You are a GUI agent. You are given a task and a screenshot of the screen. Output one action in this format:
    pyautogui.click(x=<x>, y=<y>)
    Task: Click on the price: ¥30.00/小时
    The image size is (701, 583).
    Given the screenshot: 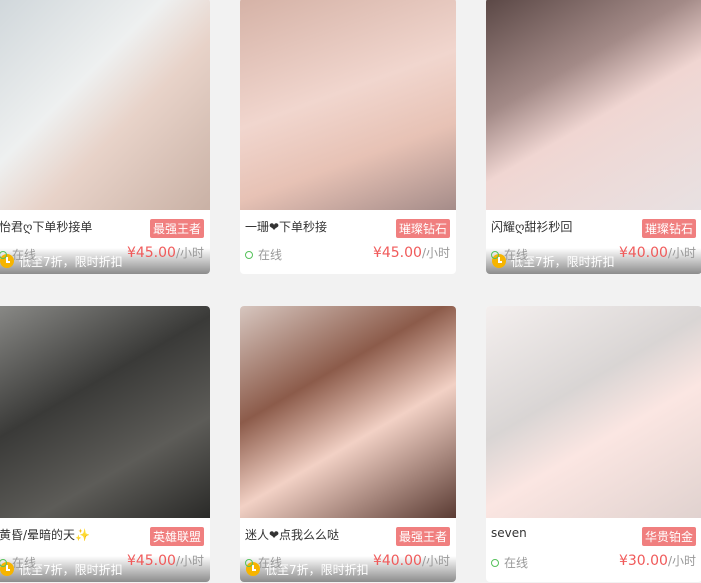 What is the action you would take?
    pyautogui.click(x=657, y=560)
    